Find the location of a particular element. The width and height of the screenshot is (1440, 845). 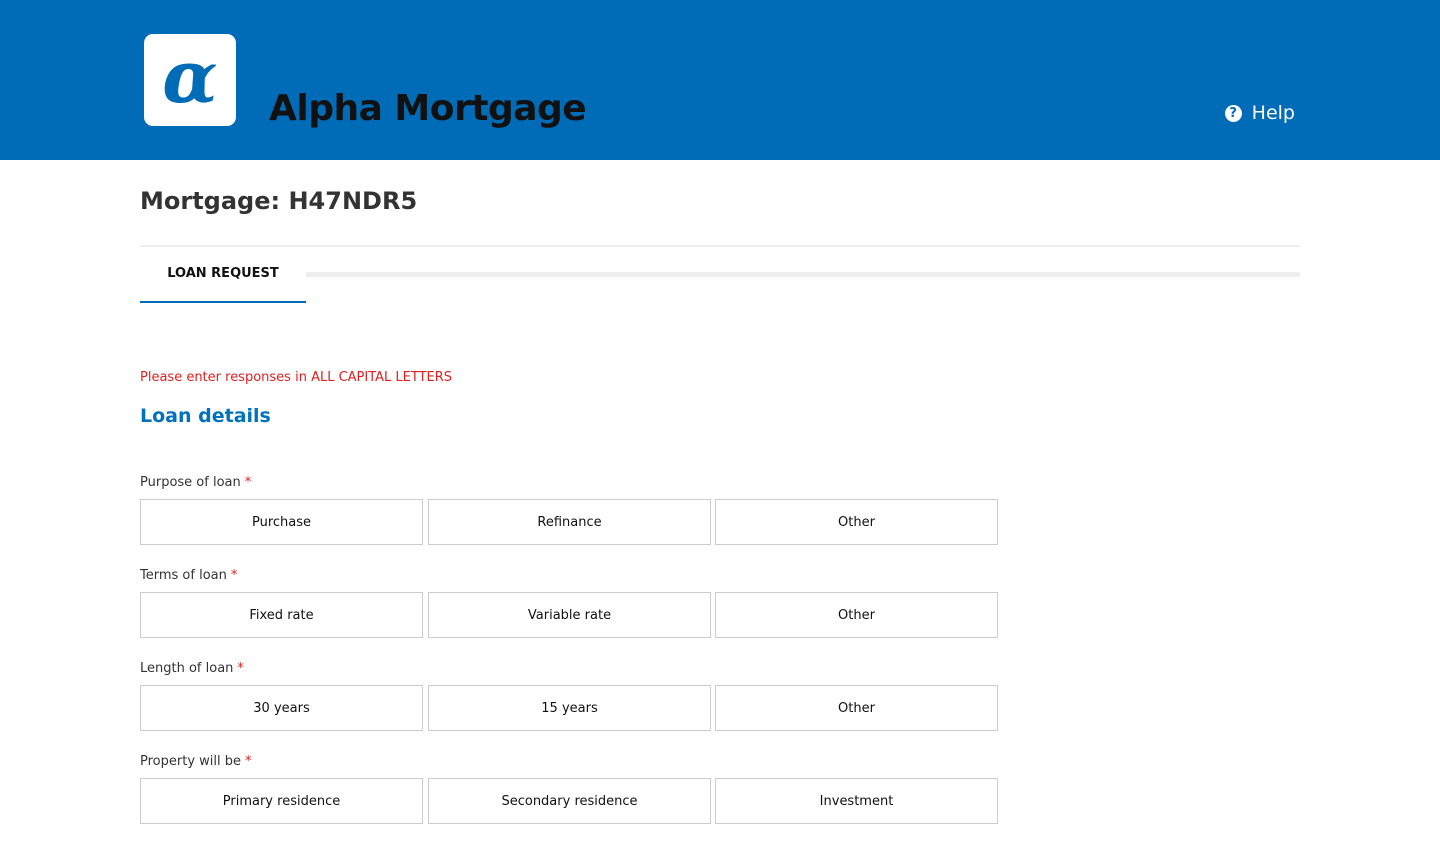

option-15-years: 15 years is located at coordinates (569, 708).